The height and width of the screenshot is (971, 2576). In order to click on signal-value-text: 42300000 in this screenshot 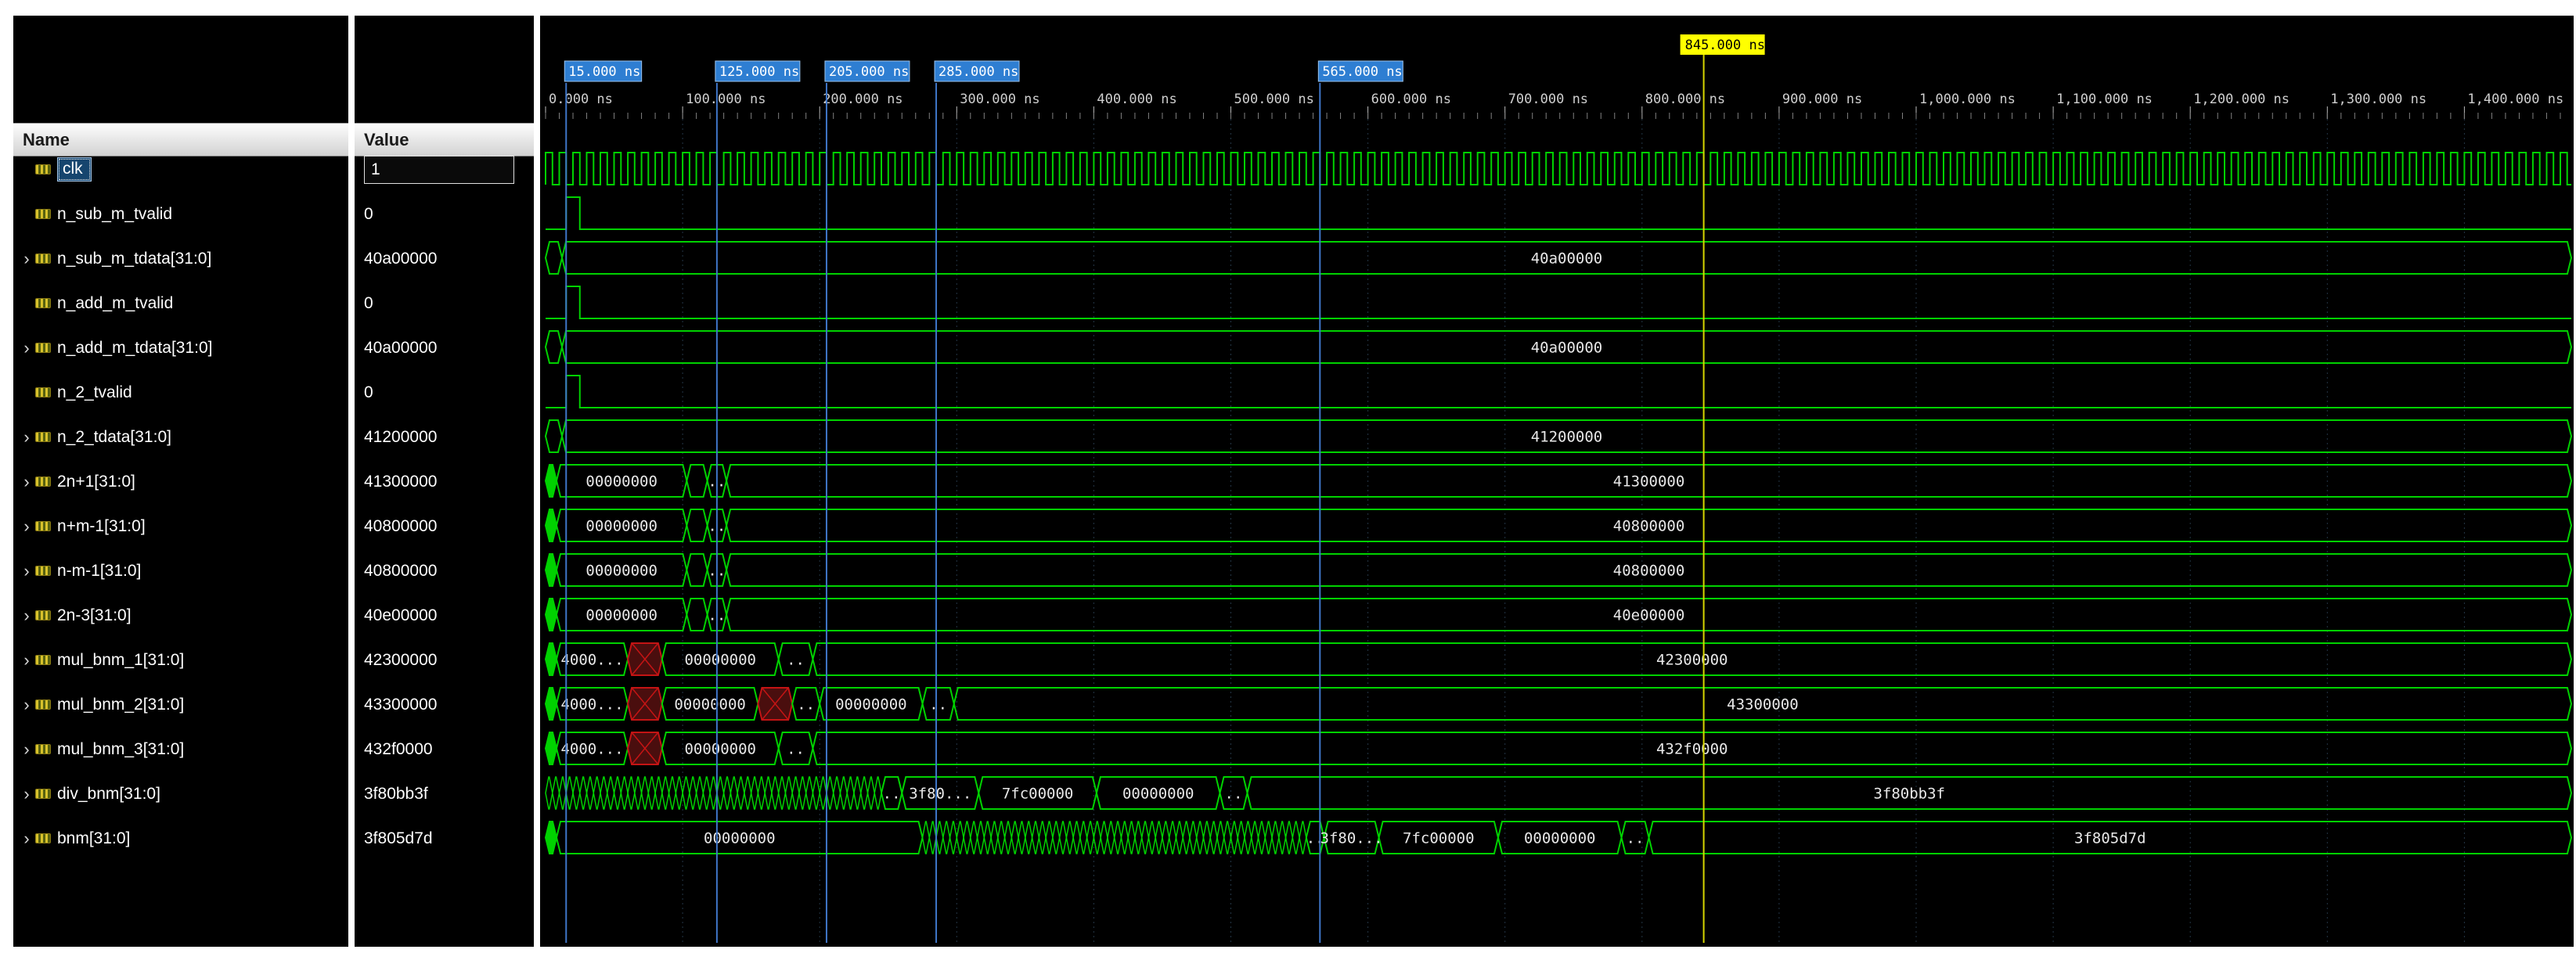, I will do `click(401, 659)`.